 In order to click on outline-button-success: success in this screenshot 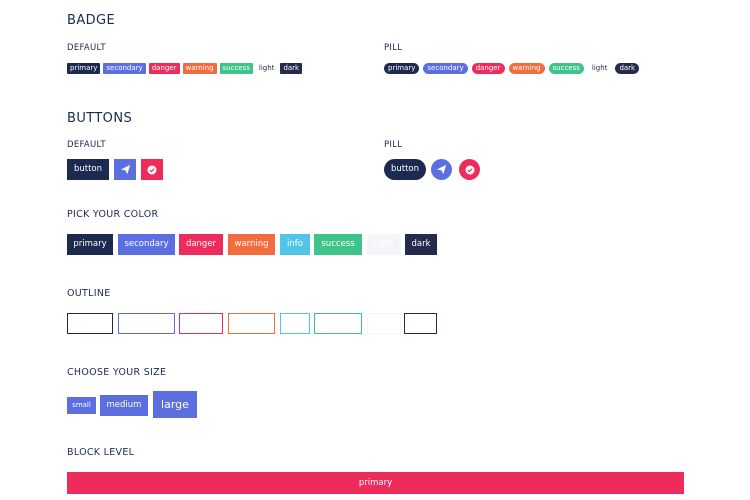, I will do `click(338, 323)`.